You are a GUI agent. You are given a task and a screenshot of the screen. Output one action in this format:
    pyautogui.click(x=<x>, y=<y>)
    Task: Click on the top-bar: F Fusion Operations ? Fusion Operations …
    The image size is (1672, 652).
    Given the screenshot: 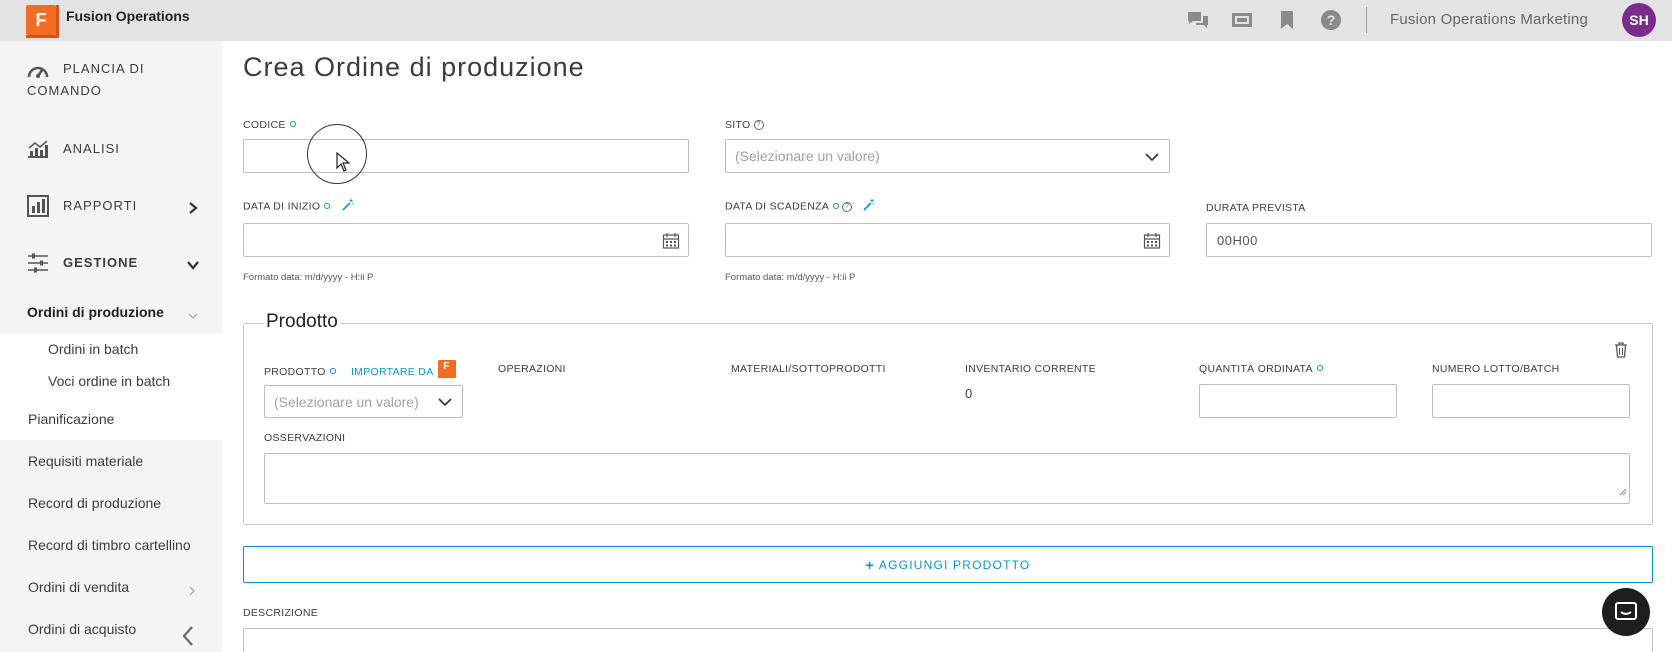 What is the action you would take?
    pyautogui.click(x=836, y=20)
    